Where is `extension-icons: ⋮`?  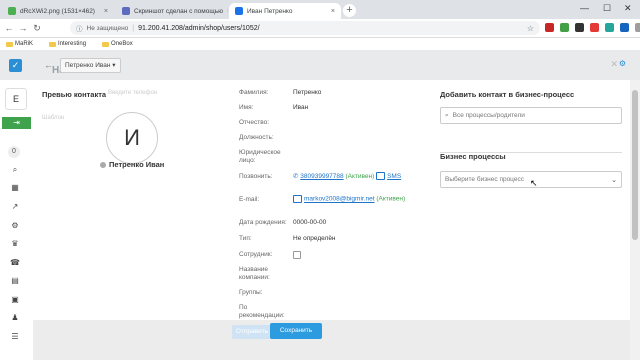 extension-icons: ⋮ is located at coordinates (592, 27).